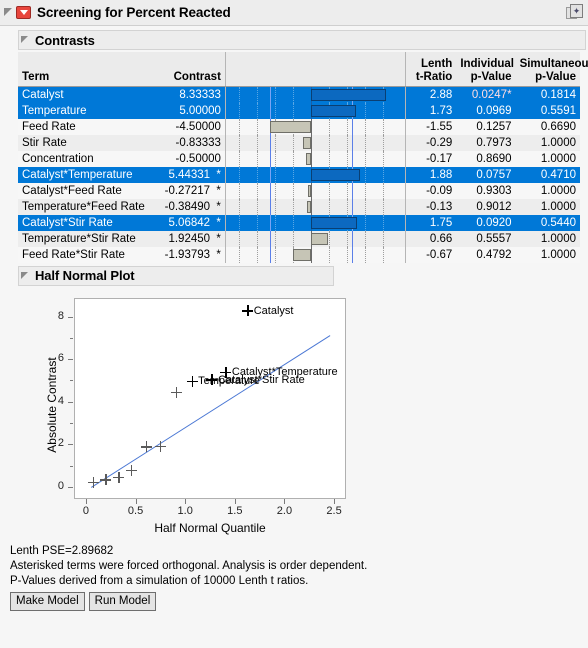 This screenshot has height=648, width=588. What do you see at coordinates (8, 12) in the screenshot?
I see `window-disclosure-triangle-icon` at bounding box center [8, 12].